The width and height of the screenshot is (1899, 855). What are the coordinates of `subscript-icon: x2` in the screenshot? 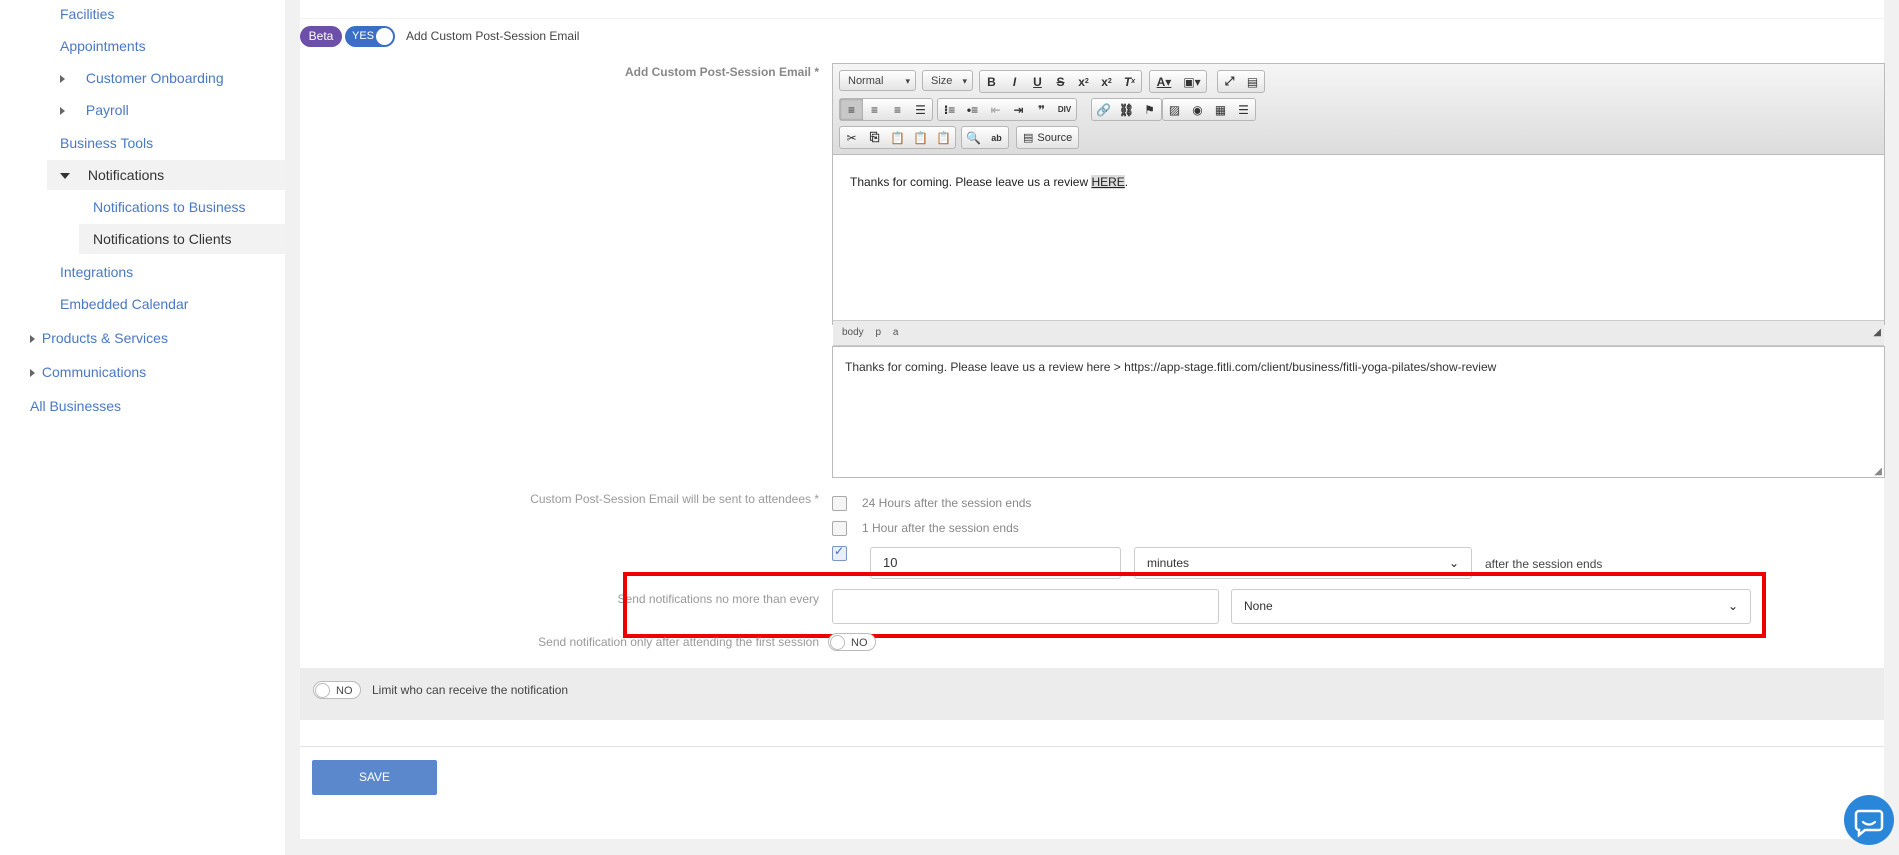 It's located at (1083, 81).